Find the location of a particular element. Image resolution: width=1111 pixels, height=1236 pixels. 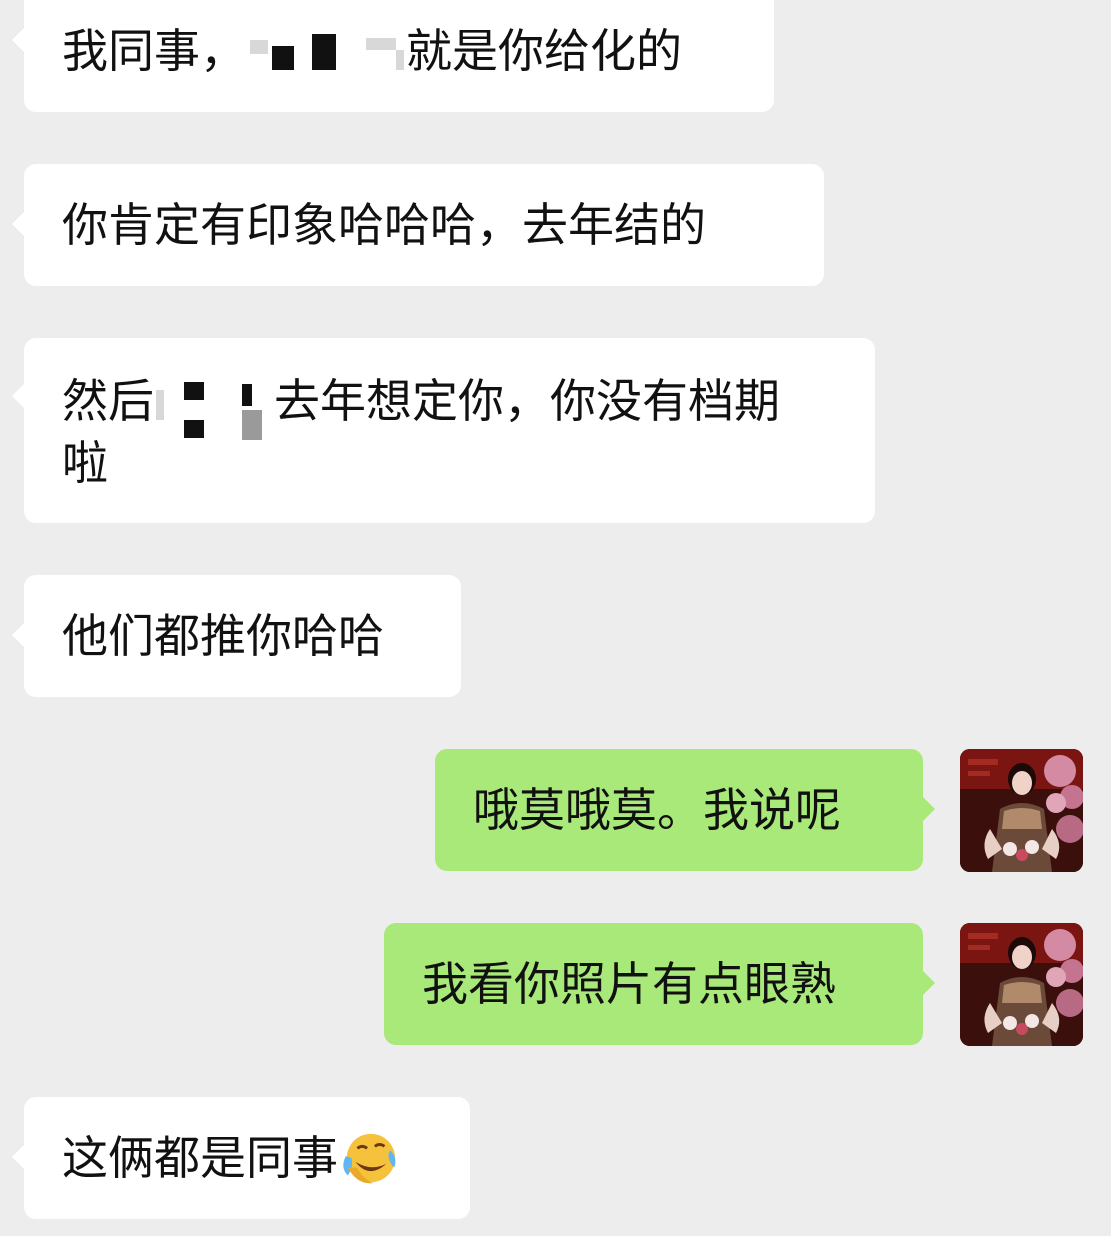

received-message-bubble: 然后 去年想定你，你没有档期 啦 is located at coordinates (443, 430).